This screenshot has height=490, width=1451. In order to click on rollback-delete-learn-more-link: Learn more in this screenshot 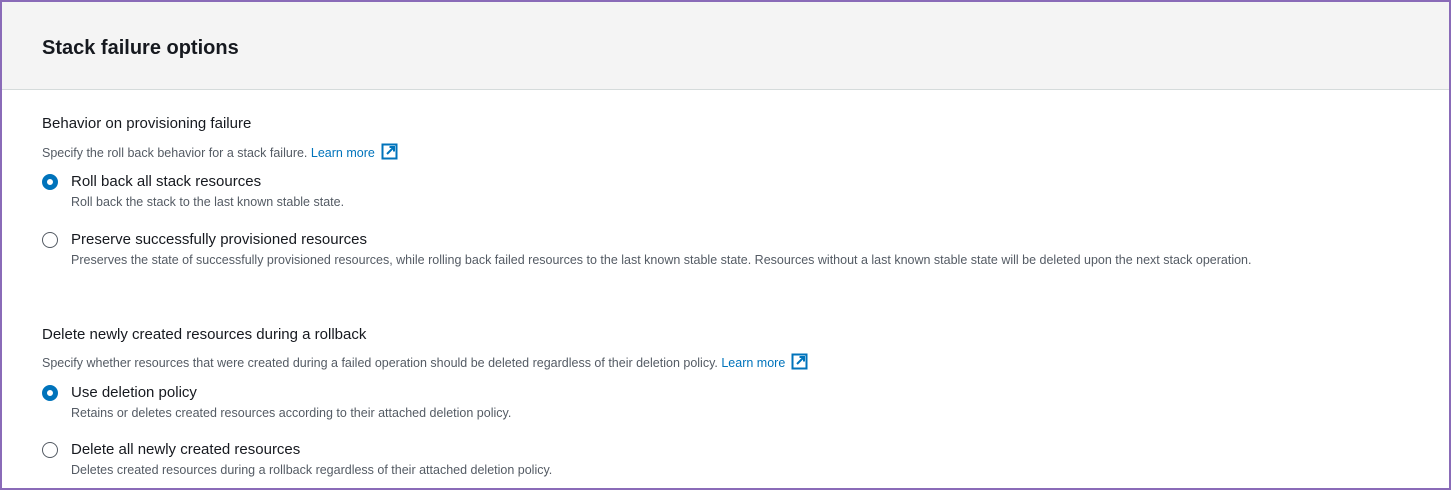, I will do `click(764, 361)`.